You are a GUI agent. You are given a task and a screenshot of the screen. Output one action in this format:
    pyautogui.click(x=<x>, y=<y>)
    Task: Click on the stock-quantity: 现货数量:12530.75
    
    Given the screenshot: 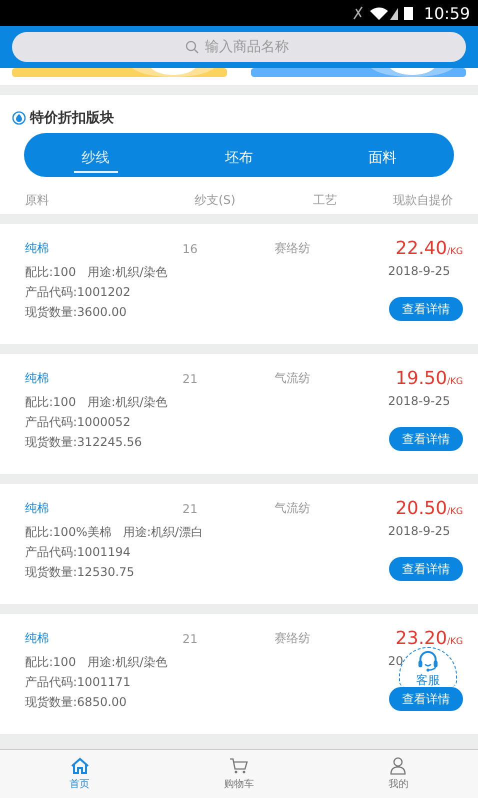 What is the action you would take?
    pyautogui.click(x=80, y=572)
    